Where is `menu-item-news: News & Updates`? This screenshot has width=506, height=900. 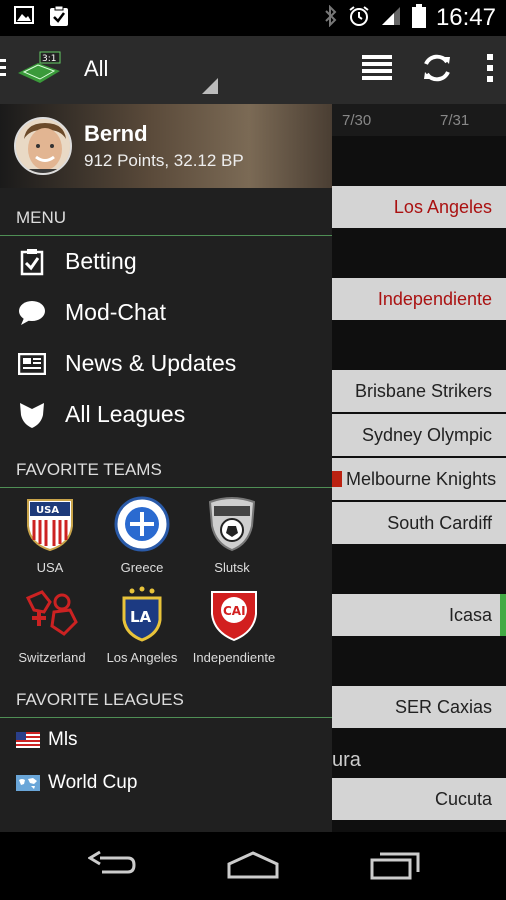
menu-item-news: News & Updates is located at coordinates (166, 363).